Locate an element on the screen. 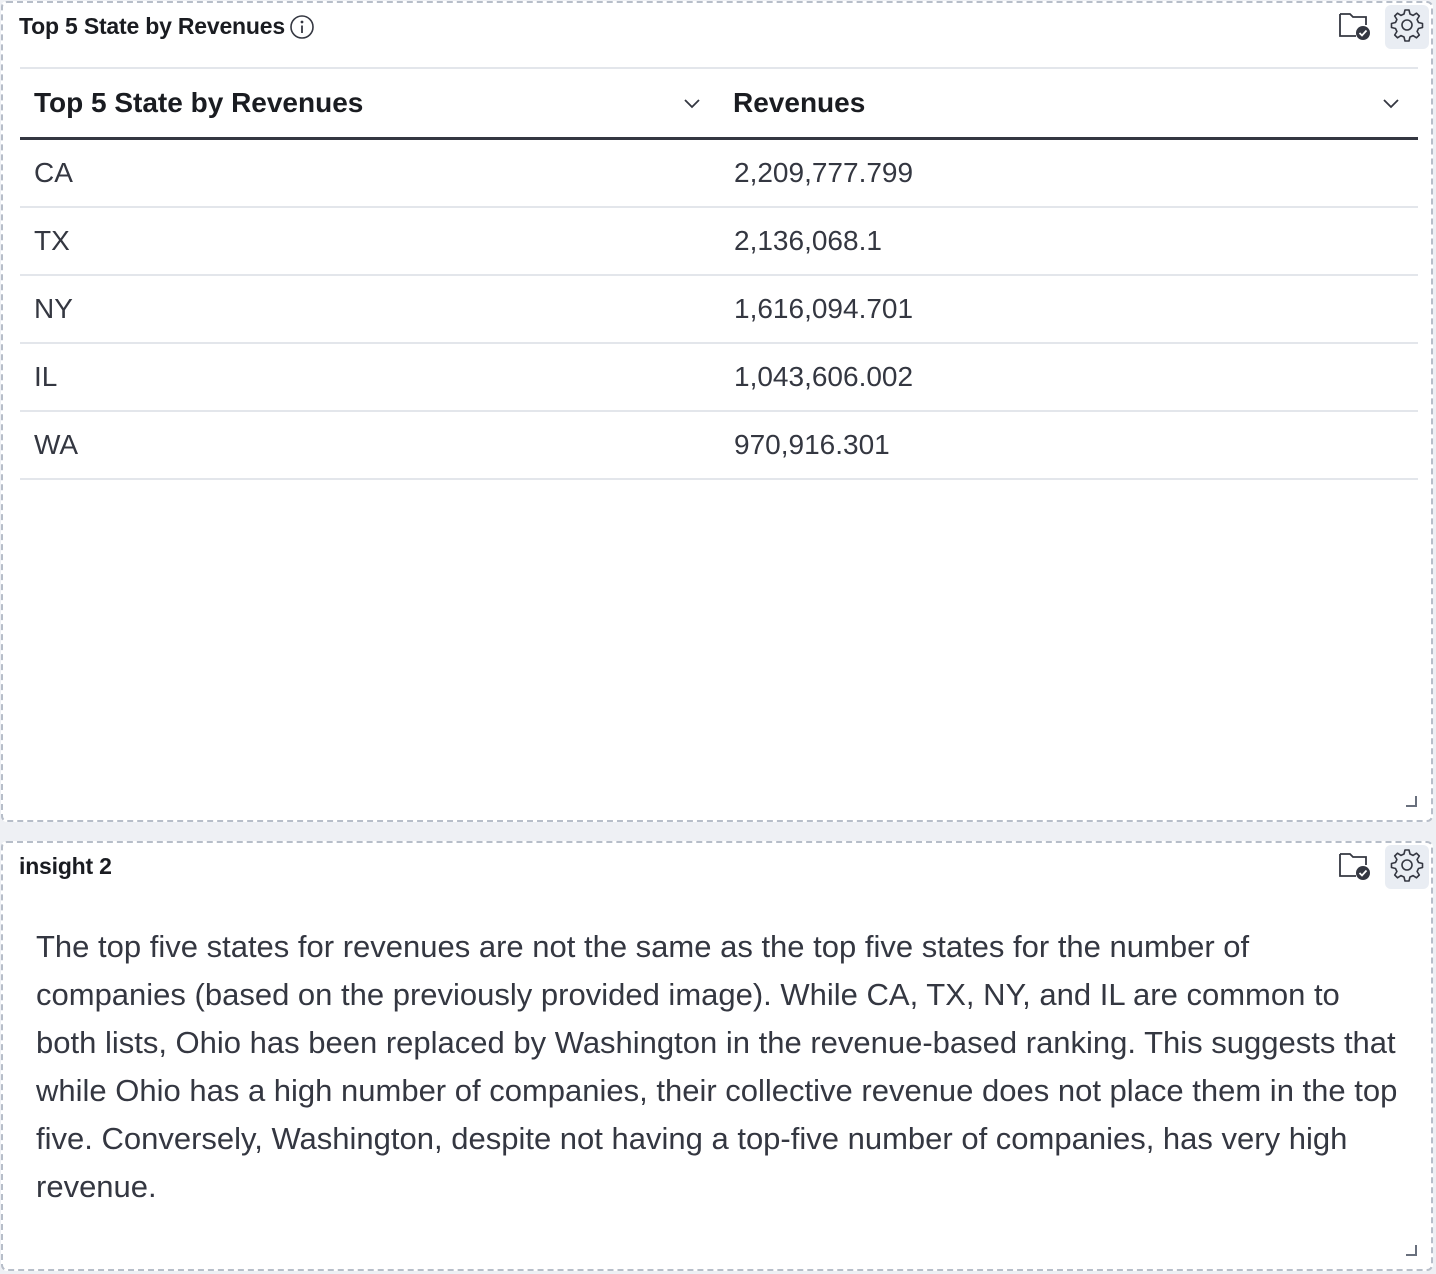 The height and width of the screenshot is (1274, 1436). table-header: Top 5 State by Revenues Revenues is located at coordinates (719, 104).